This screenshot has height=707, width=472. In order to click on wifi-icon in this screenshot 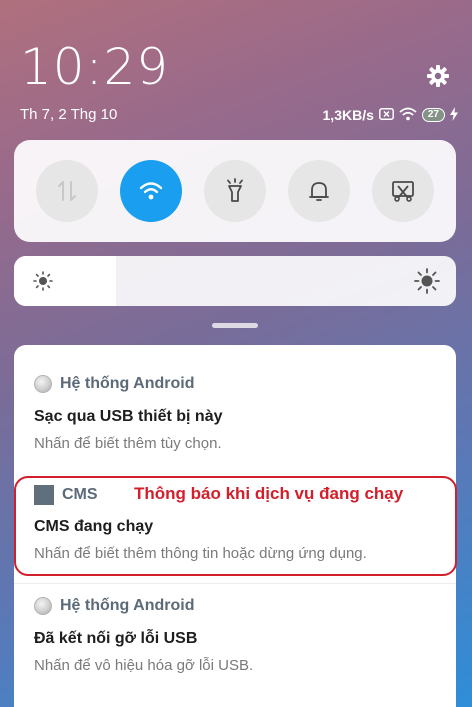, I will do `click(151, 191)`.